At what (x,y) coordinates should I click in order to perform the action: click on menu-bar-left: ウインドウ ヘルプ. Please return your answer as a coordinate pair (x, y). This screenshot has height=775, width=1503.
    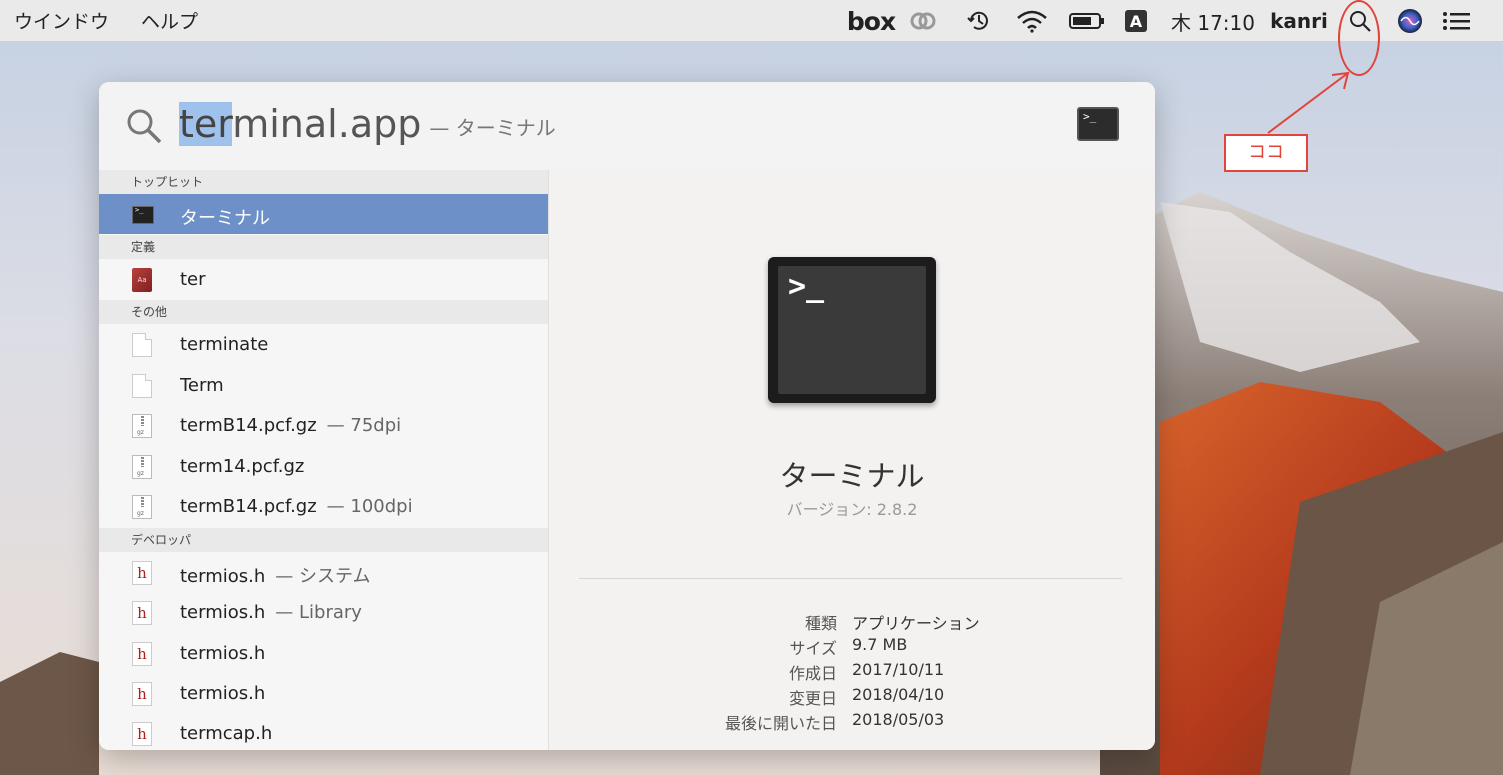
    Looking at the image, I should click on (99, 20).